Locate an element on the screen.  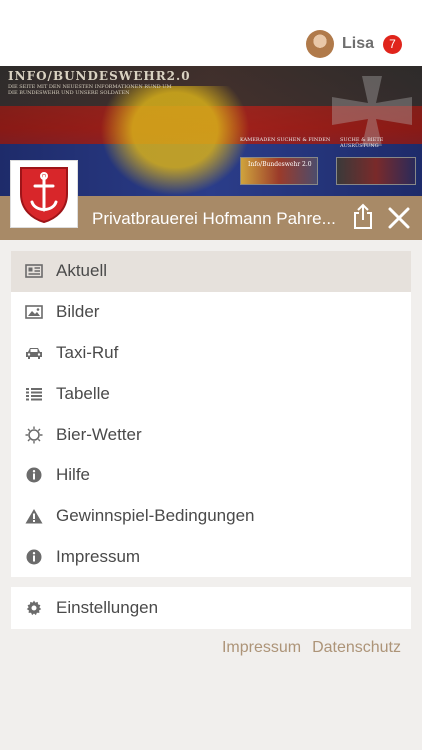
notification-badge: 7 is located at coordinates (392, 44).